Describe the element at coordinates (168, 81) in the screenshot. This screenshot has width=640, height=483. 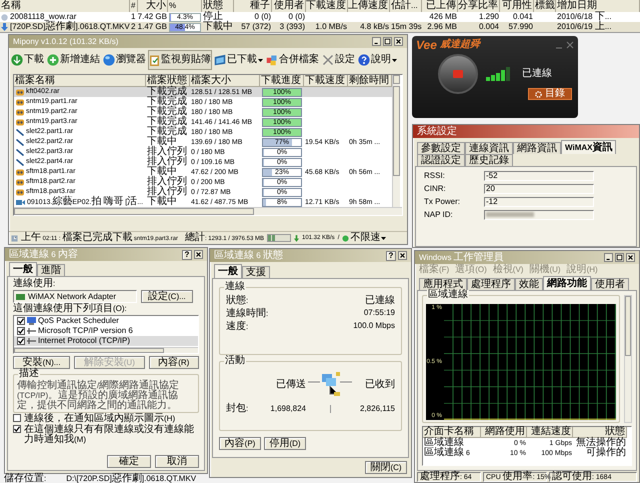
I see `column-header: 檔案狀態` at that location.